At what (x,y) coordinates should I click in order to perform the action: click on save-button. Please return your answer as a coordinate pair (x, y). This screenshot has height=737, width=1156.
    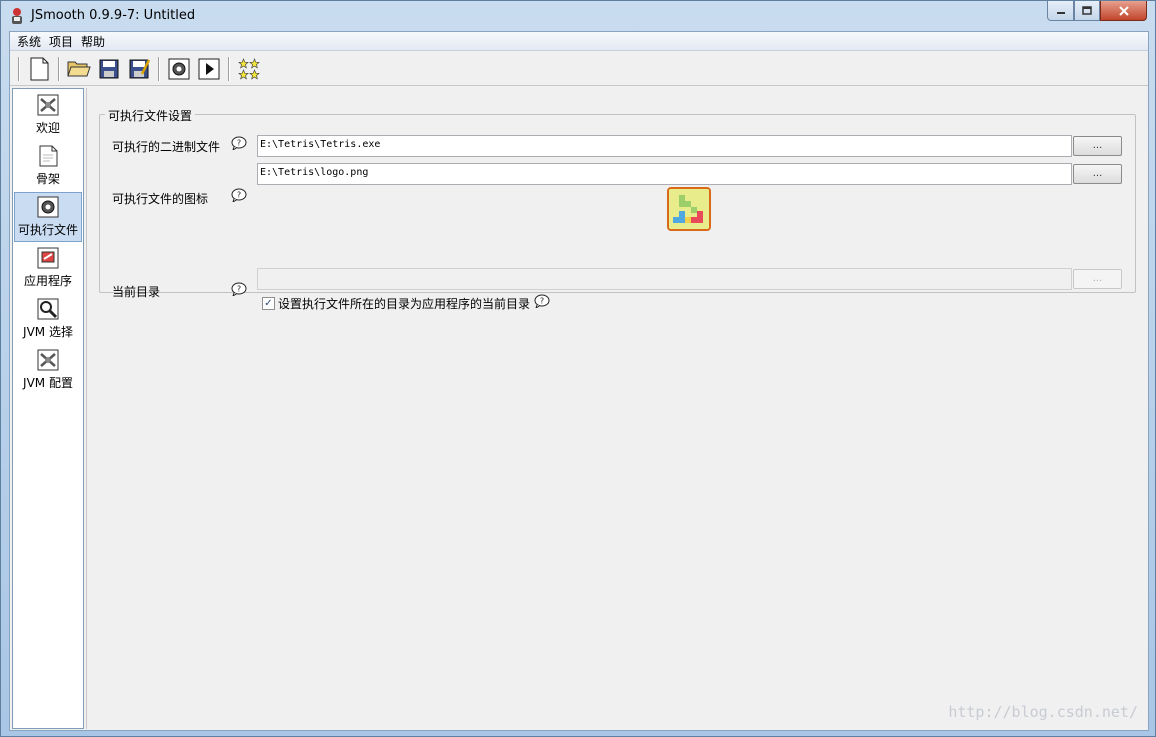
    Looking at the image, I should click on (109, 69).